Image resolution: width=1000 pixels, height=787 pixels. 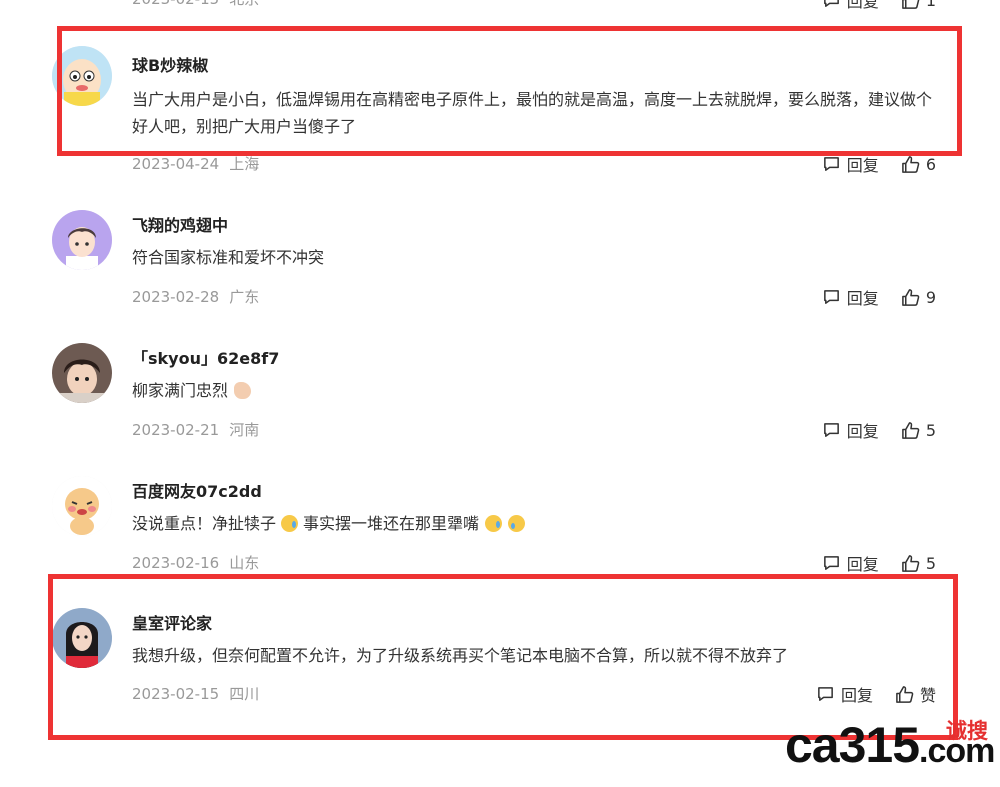 I want to click on watermark-logo: 诚搜 ca315.com, so click(x=890, y=748).